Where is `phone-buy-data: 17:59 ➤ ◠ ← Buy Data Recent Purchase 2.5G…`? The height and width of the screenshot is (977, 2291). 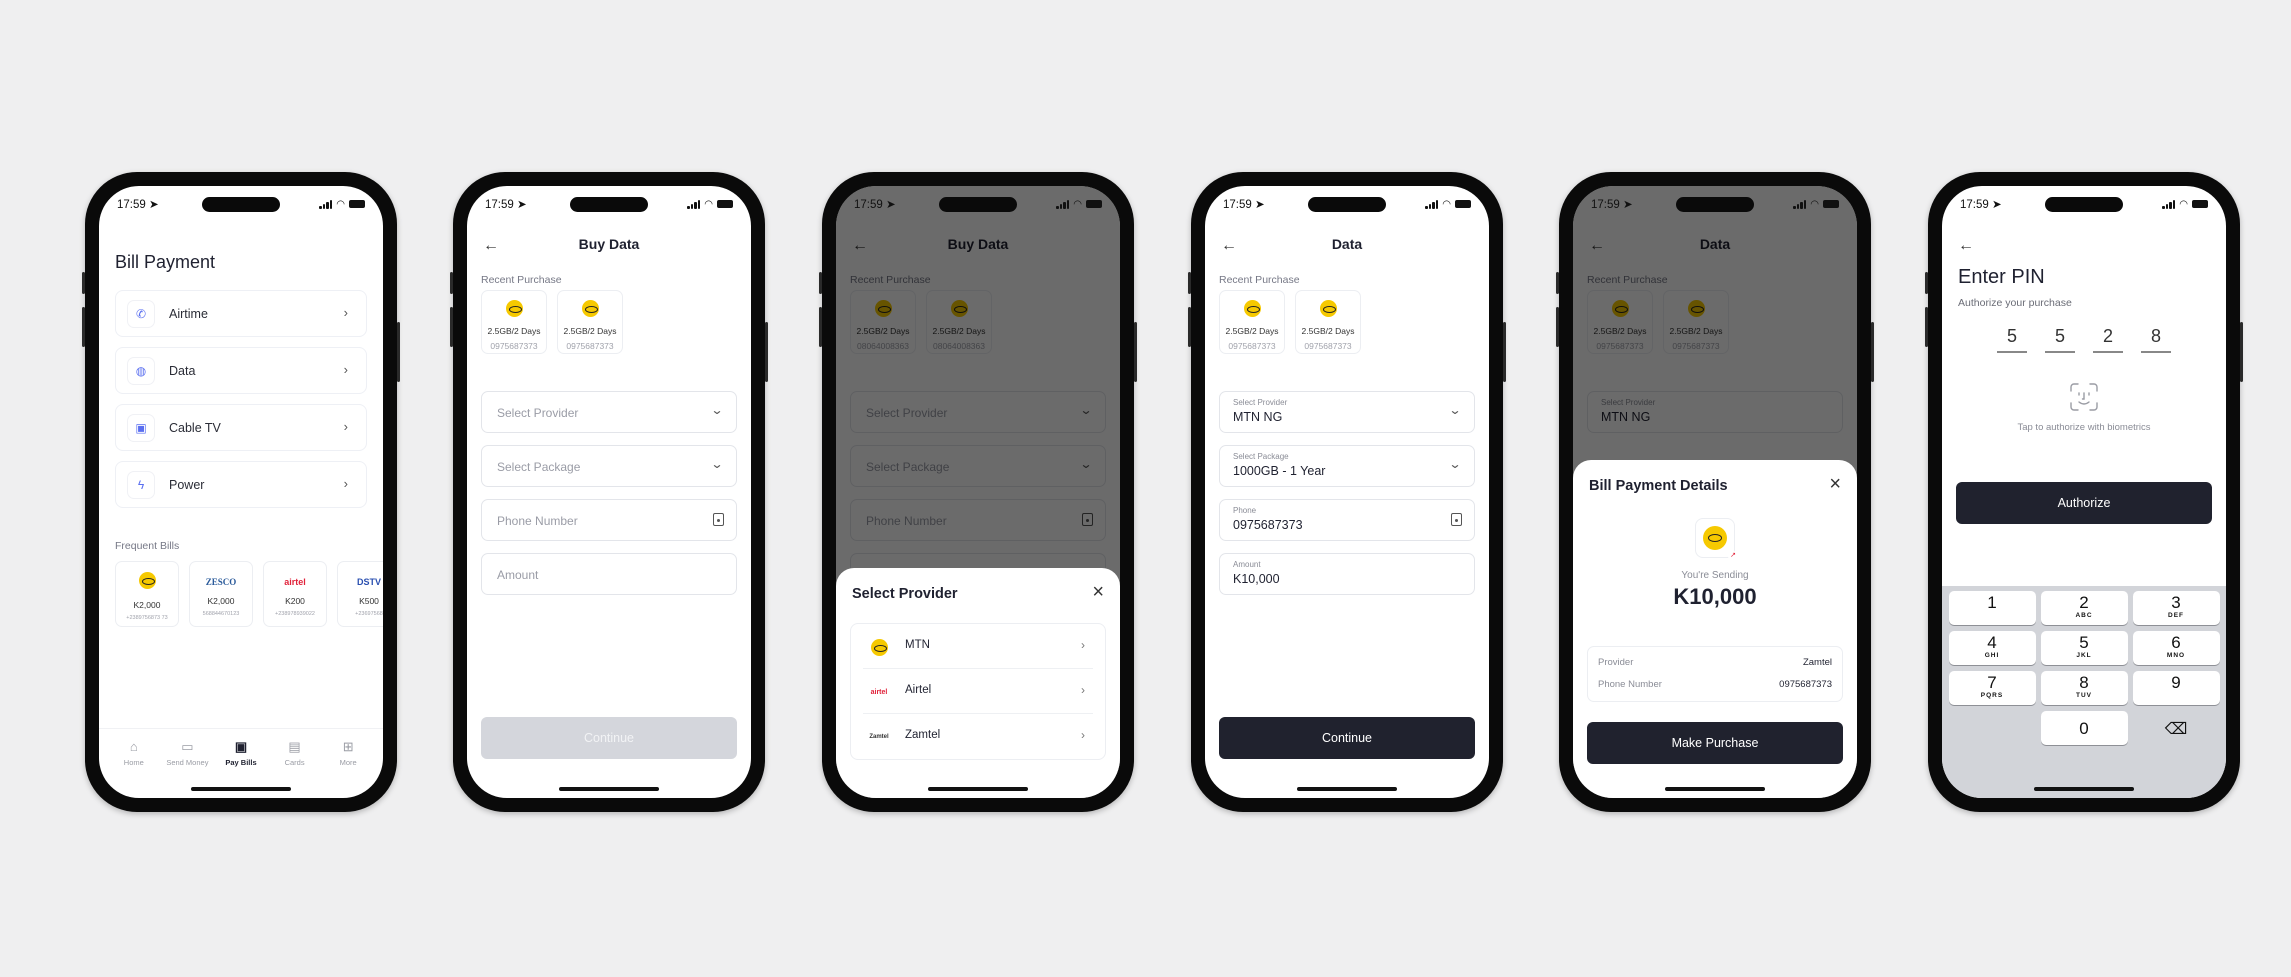
phone-buy-data: 17:59 ➤ ◠ ← Buy Data Recent Purchase 2.5G… is located at coordinates (609, 492).